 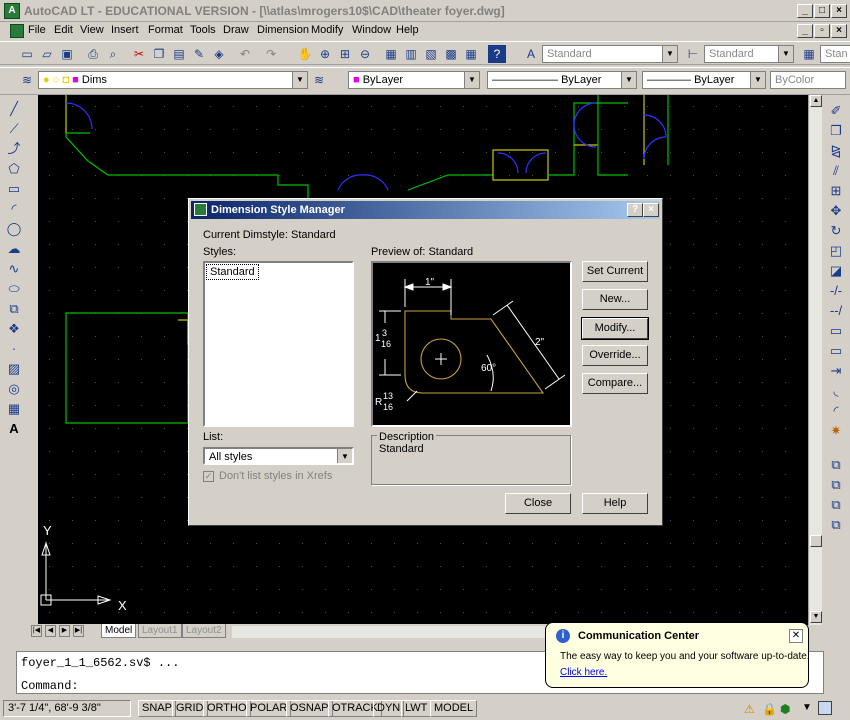 I want to click on tool-palettes-icon: ▧, so click(x=431, y=54).